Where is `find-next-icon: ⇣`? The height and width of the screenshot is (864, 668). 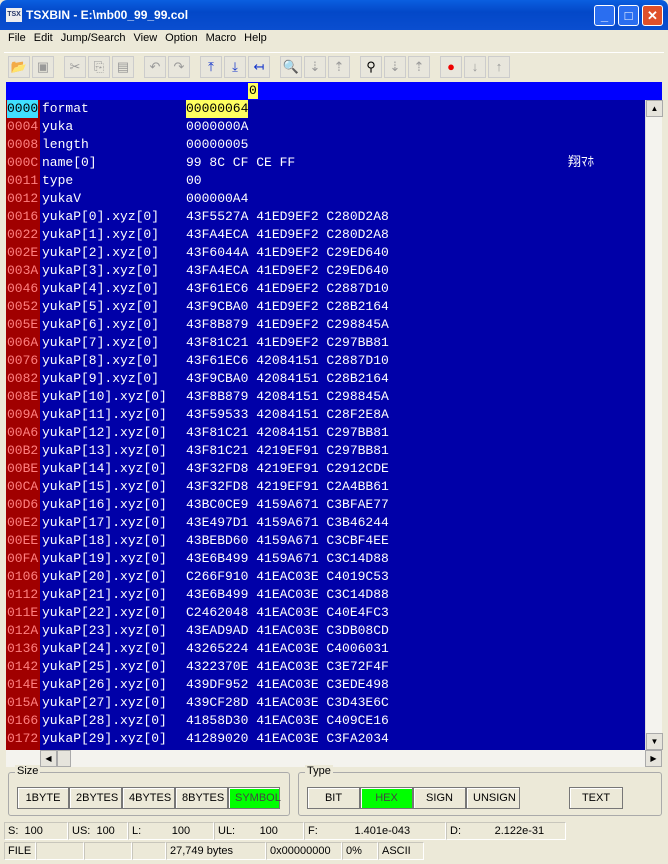
find-next-icon: ⇣ is located at coordinates (395, 66).